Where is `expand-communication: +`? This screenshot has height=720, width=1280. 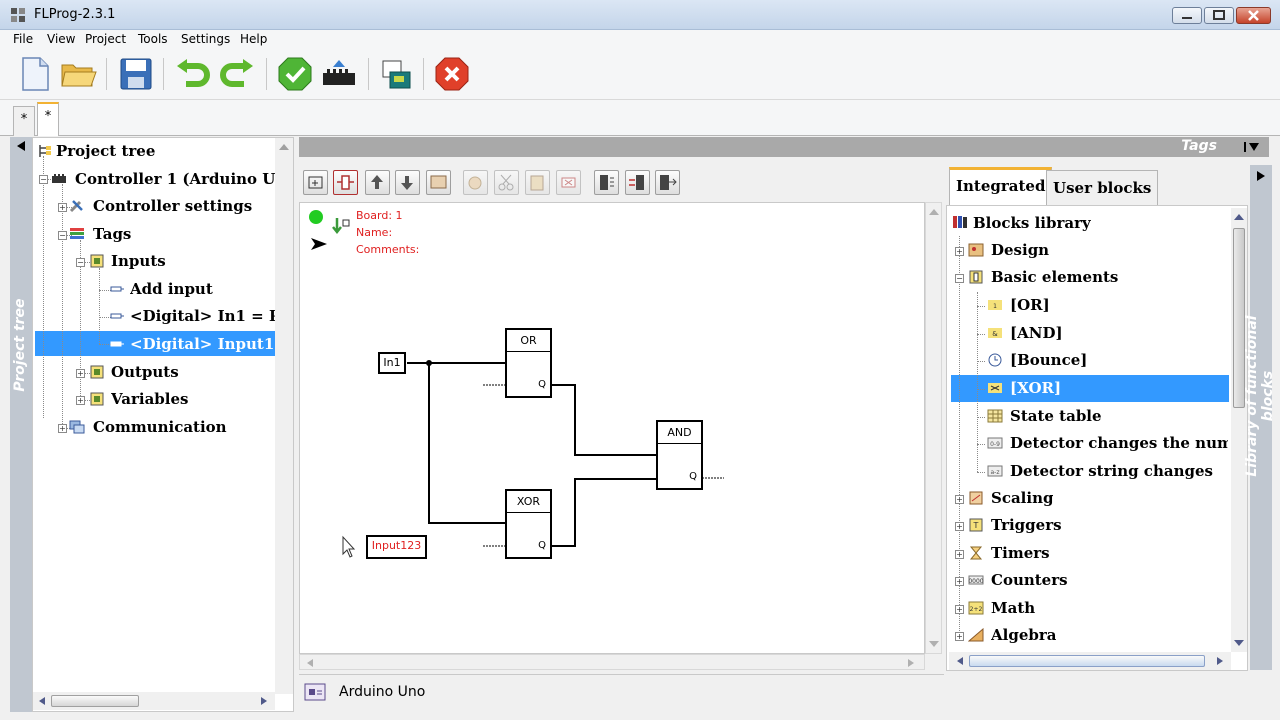
expand-communication: + is located at coordinates (62, 428).